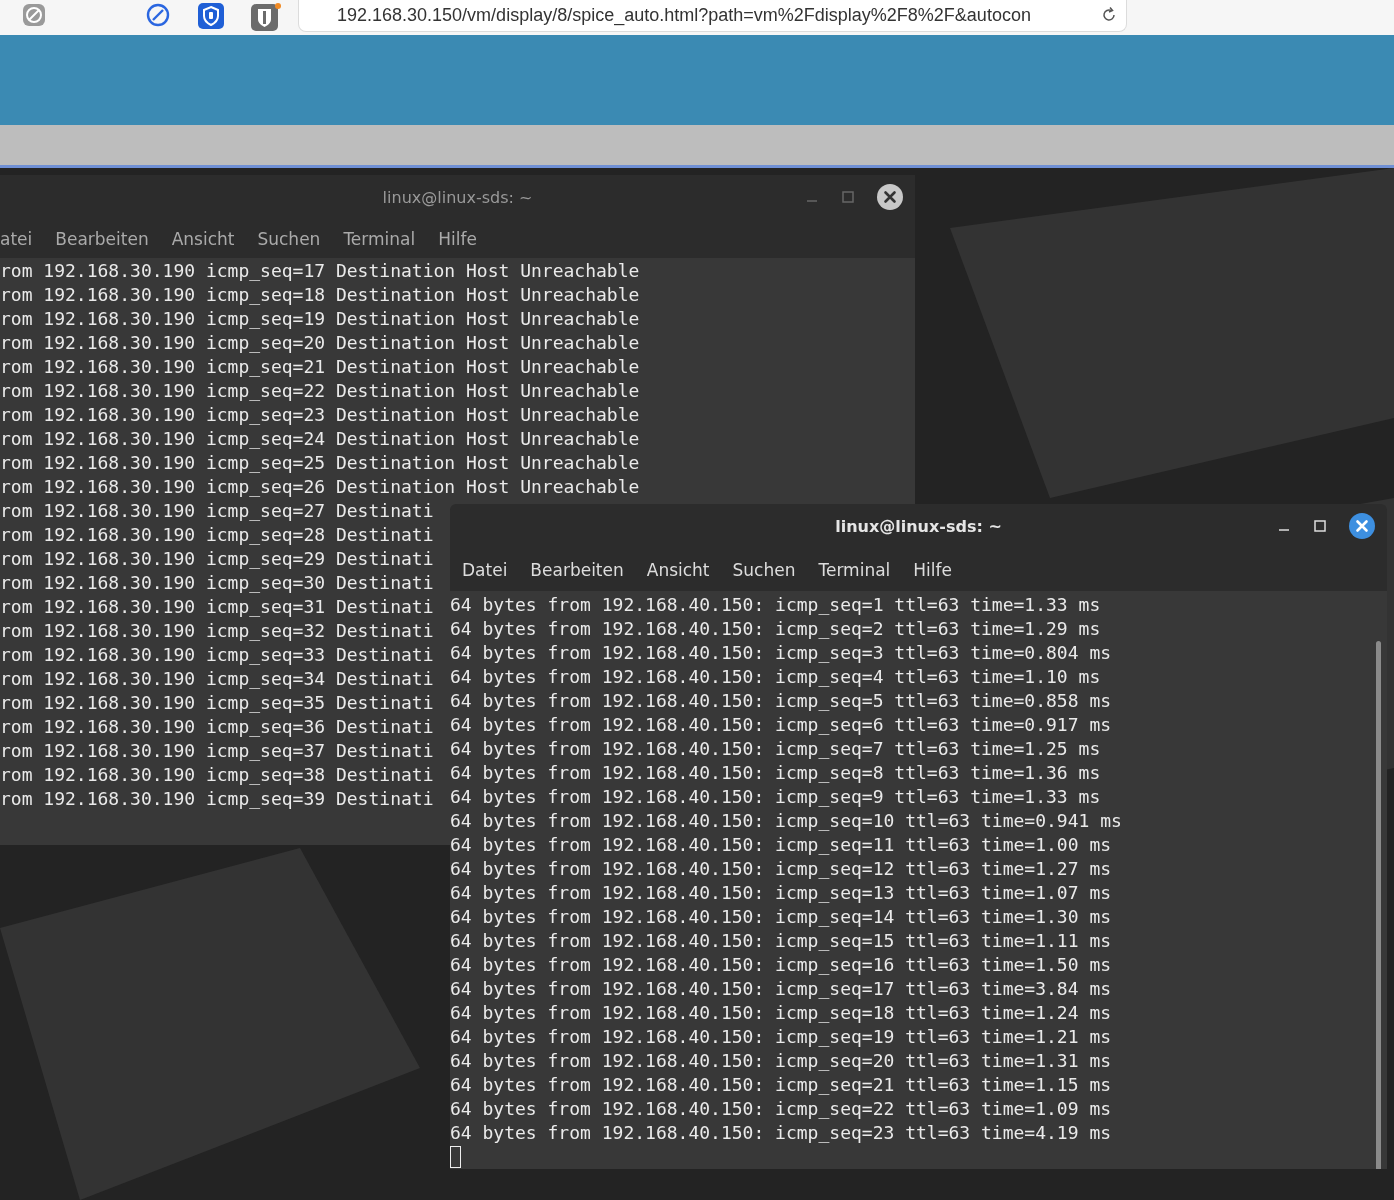 This screenshot has height=1200, width=1394. Describe the element at coordinates (217, 727) in the screenshot. I see `terminal-line: rom 192.168.30.190 icmp_seq=36 Destinati` at that location.